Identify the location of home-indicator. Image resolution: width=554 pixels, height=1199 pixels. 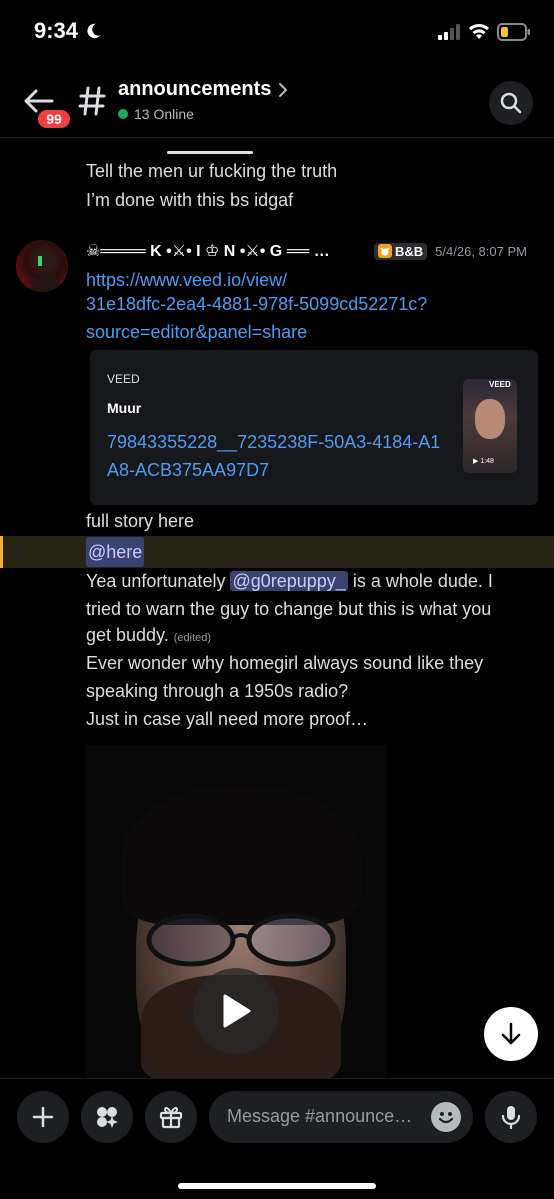
(277, 1186).